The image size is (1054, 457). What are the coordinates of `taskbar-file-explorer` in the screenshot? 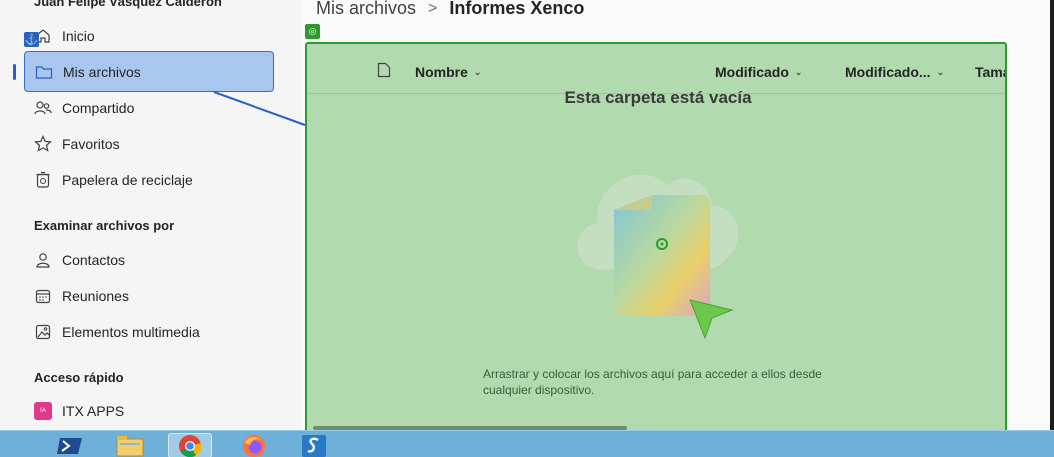 It's located at (130, 445).